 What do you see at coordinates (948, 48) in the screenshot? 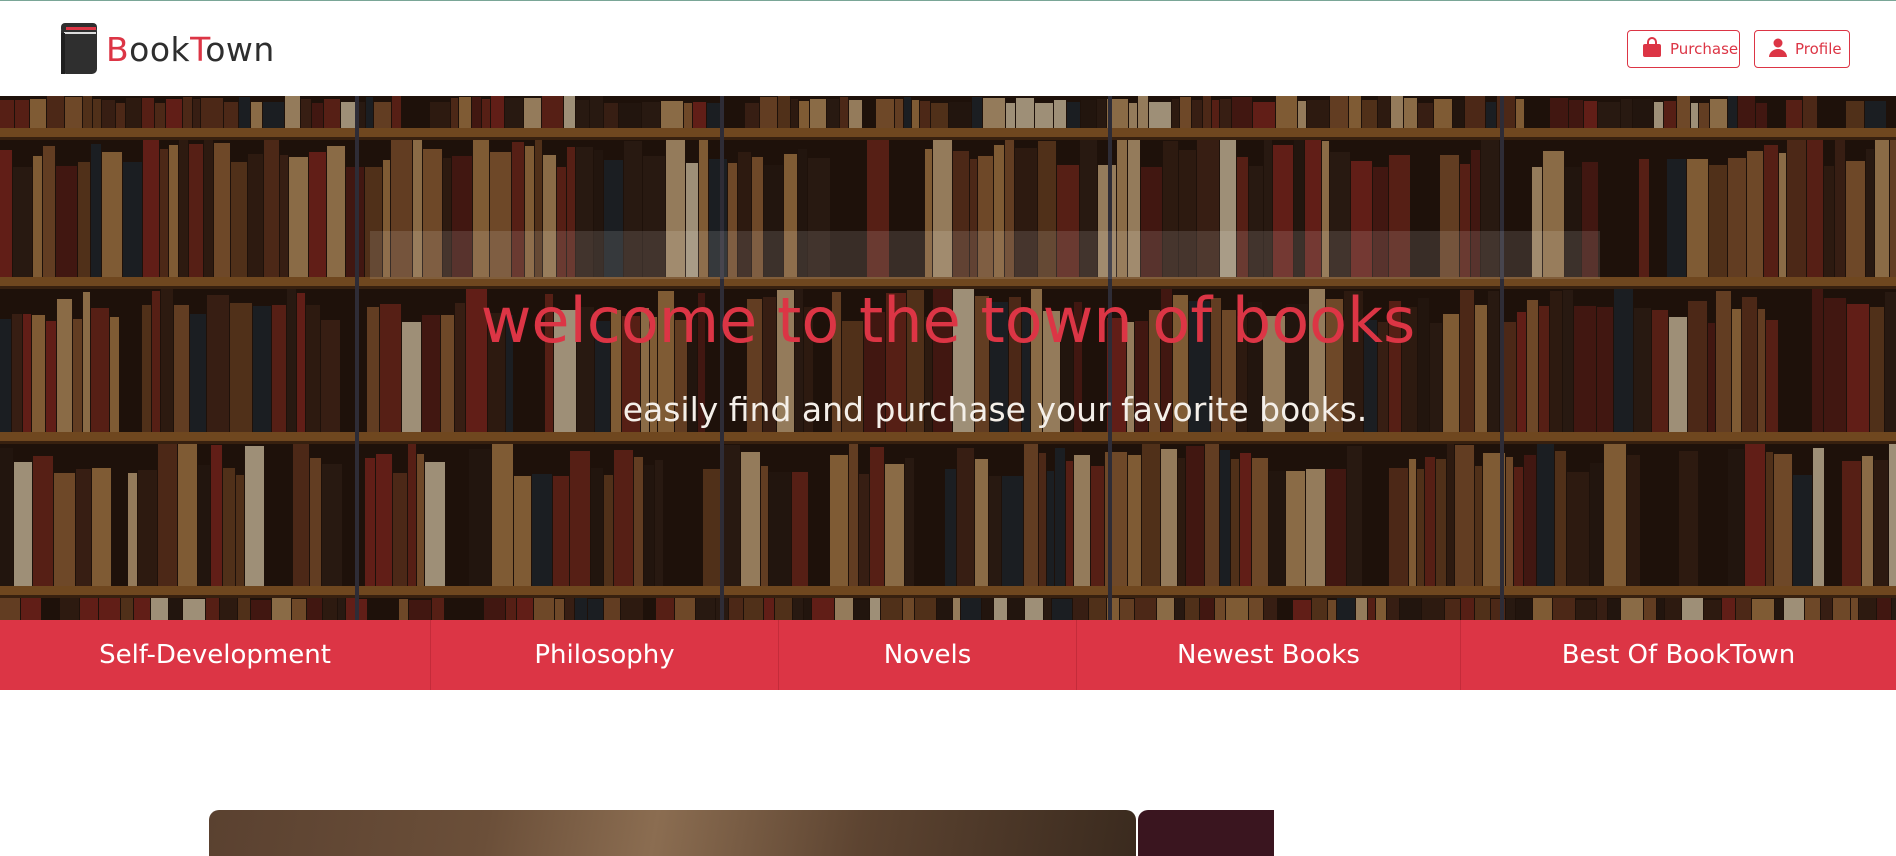
I see `site-header: BookTown Purchase Profile` at bounding box center [948, 48].